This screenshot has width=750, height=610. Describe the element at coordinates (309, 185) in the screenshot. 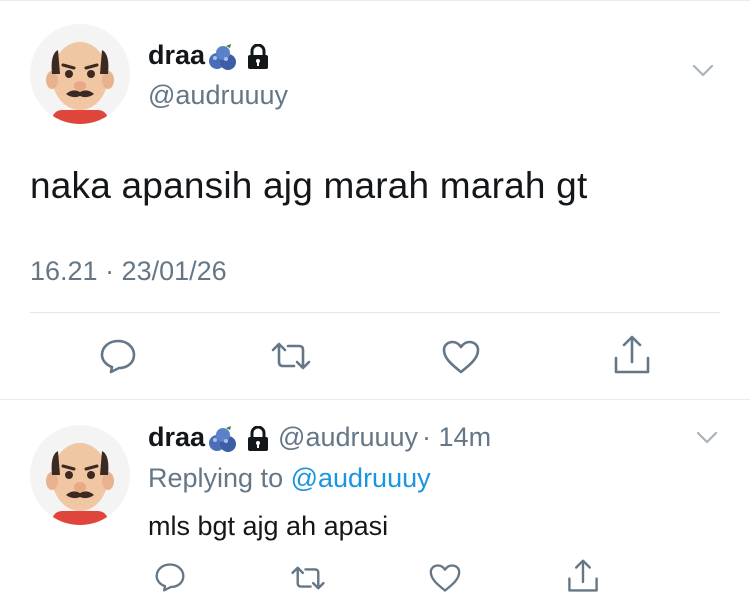

I see `tweet-text: naka apansih ajg marah marah gt` at that location.